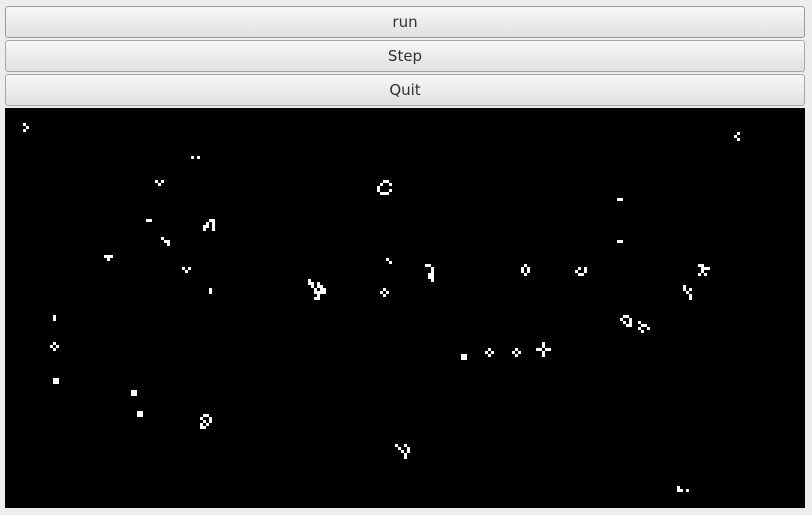 This screenshot has width=812, height=515. I want to click on quit-button: Quit, so click(405, 90).